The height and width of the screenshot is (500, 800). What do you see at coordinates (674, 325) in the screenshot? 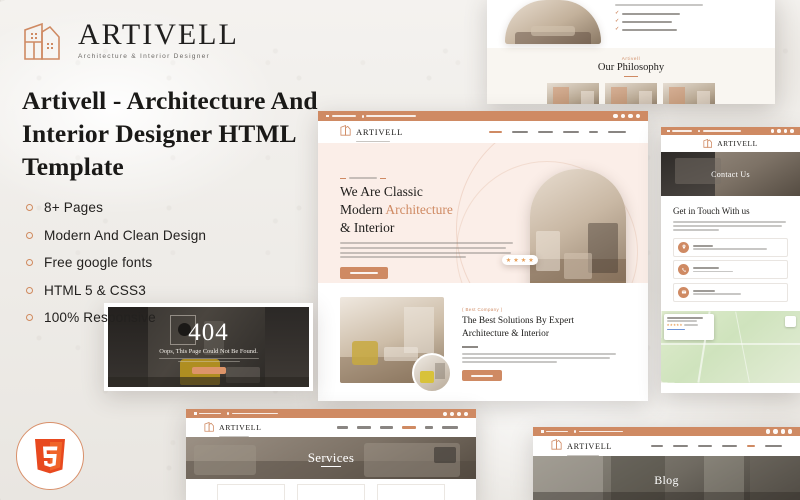
I see `star-rating: ★★★★★` at bounding box center [674, 325].